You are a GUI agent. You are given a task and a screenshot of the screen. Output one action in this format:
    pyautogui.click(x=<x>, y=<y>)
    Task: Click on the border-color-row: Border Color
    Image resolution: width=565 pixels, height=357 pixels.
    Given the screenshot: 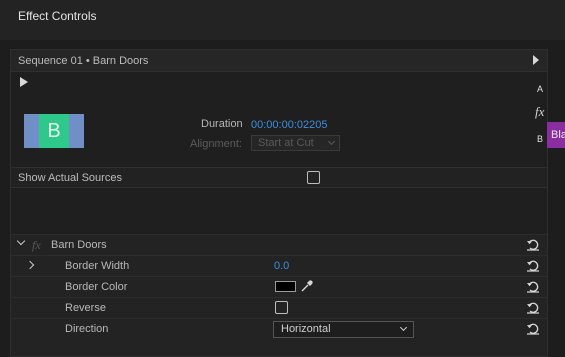 What is the action you would take?
    pyautogui.click(x=279, y=286)
    